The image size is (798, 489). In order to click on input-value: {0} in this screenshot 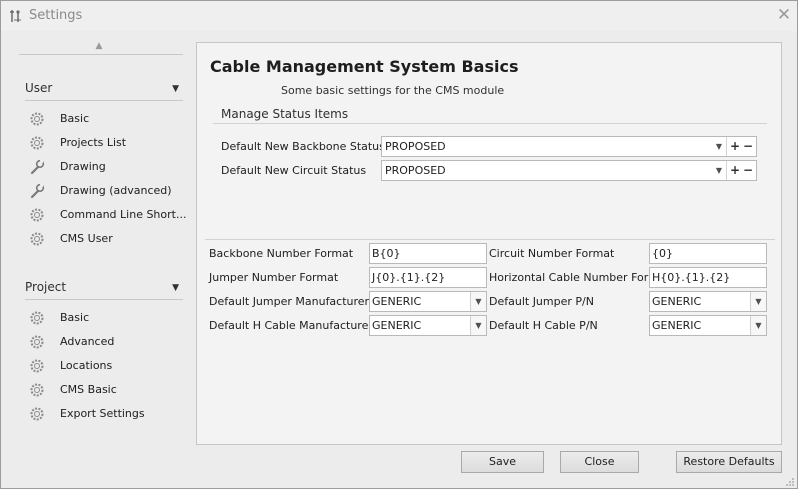, I will do `click(662, 253)`.